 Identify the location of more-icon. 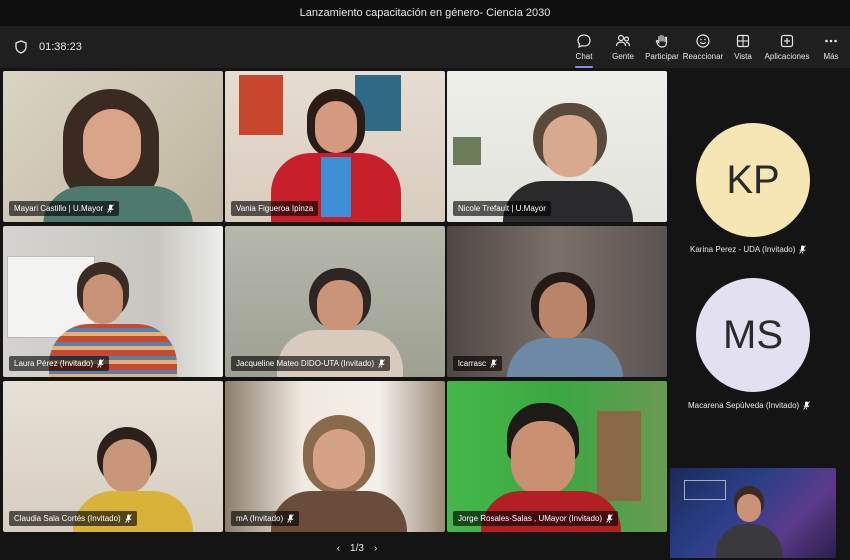
(831, 41).